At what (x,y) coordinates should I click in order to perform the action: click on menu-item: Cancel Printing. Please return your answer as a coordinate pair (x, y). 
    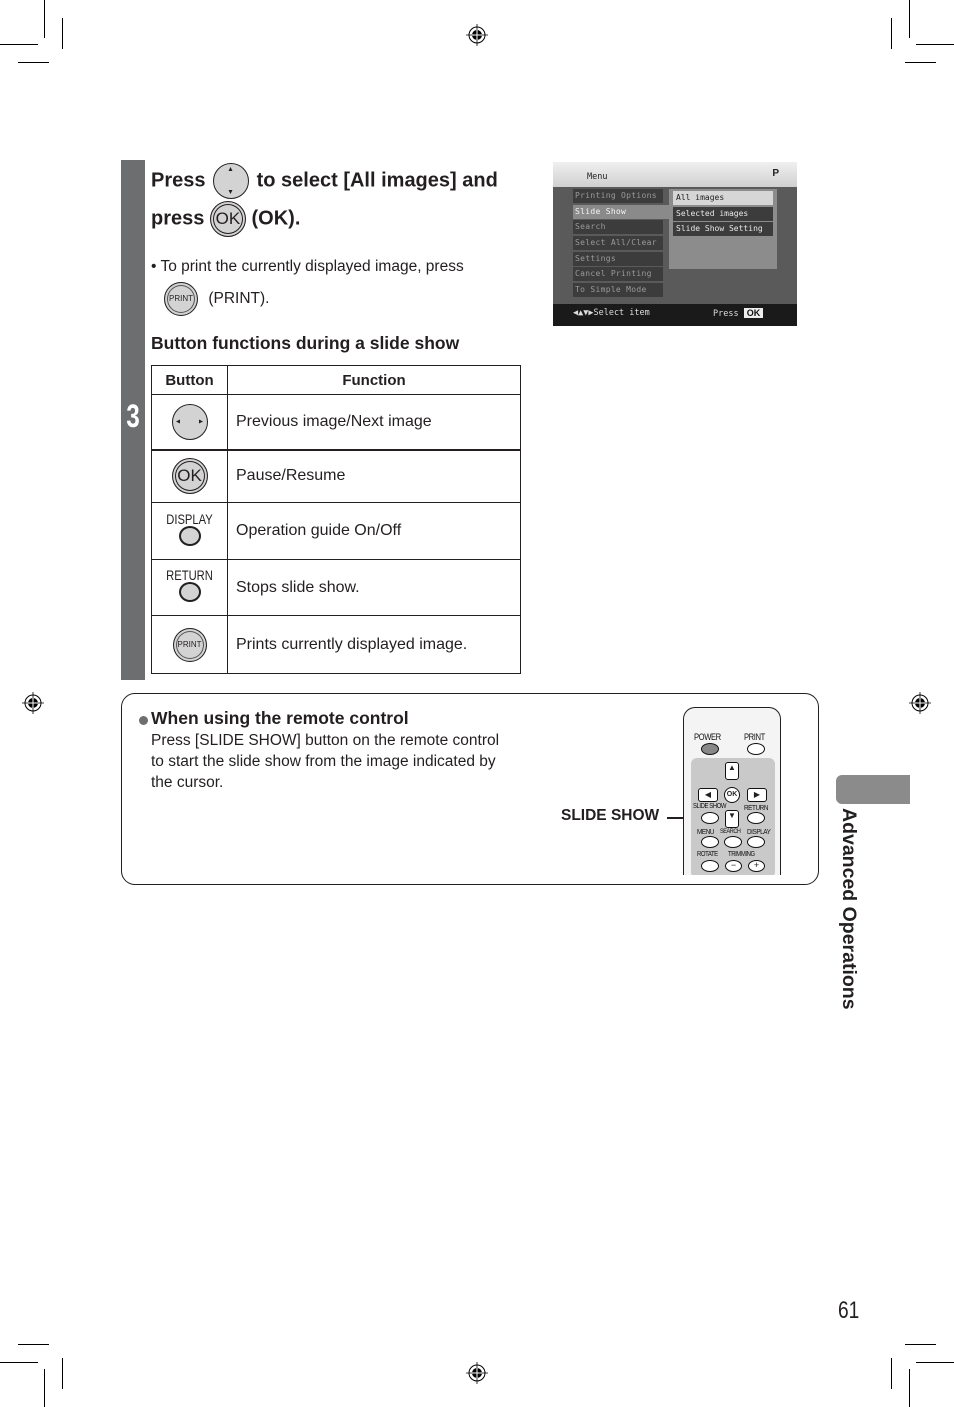
    Looking at the image, I should click on (618, 274).